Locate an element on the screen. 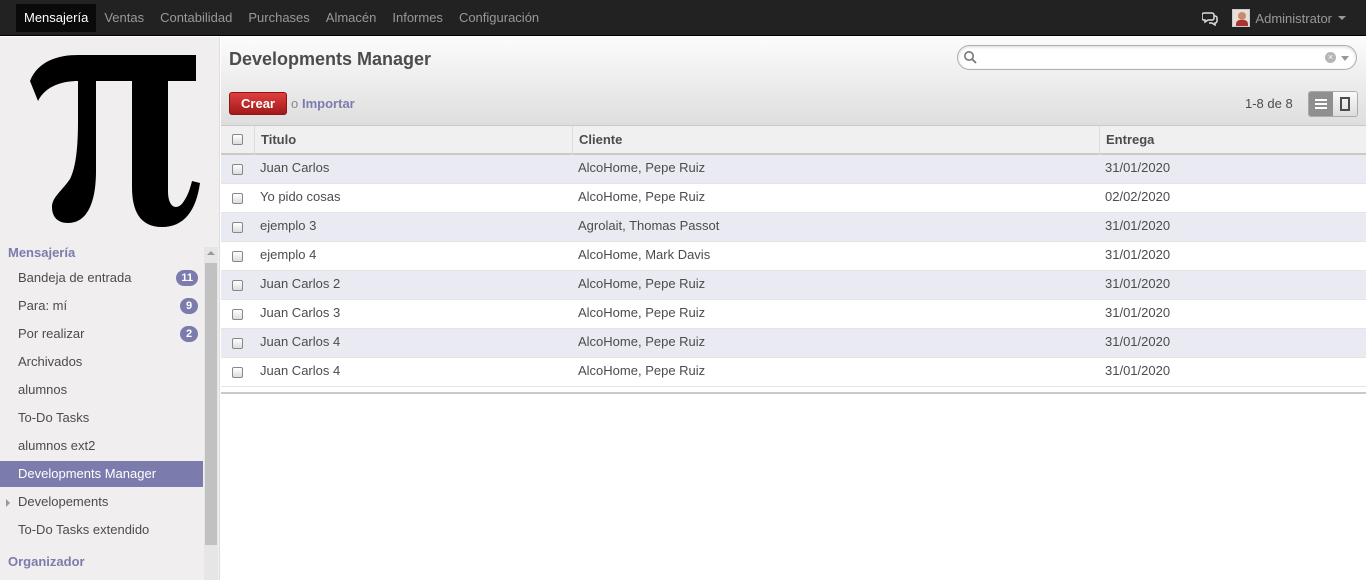 Image resolution: width=1366 pixels, height=580 pixels. sidebar-item-todo-tasks-extendido: To-Do Tasks extendido is located at coordinates (101, 530).